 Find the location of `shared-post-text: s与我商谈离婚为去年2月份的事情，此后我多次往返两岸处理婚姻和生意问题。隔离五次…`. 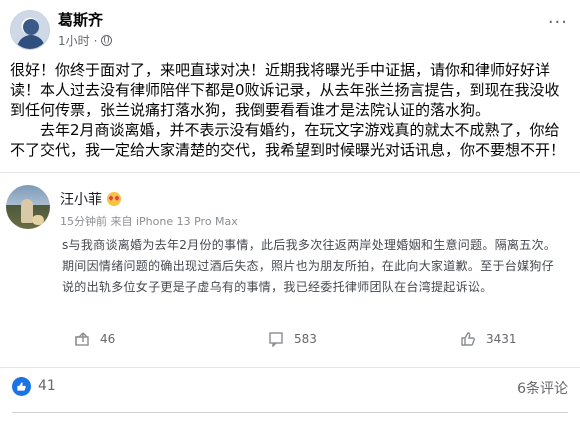

shared-post-text: s与我商谈离婚为去年2月份的事情，此后我多次往返两岸处理婚姻和生意问题。隔离五次… is located at coordinates (309, 266).